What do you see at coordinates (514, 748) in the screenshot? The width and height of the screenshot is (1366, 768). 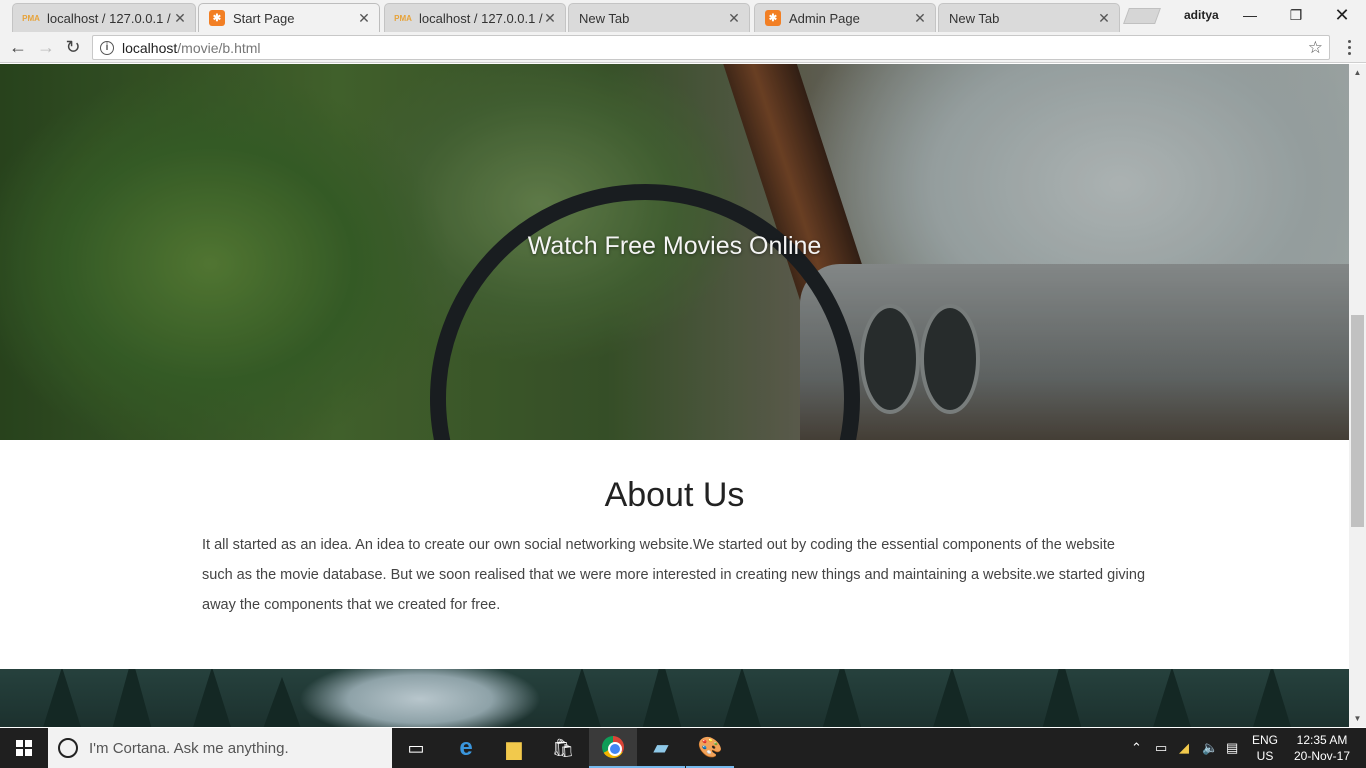 I see `file-explorer-icon: ▆` at bounding box center [514, 748].